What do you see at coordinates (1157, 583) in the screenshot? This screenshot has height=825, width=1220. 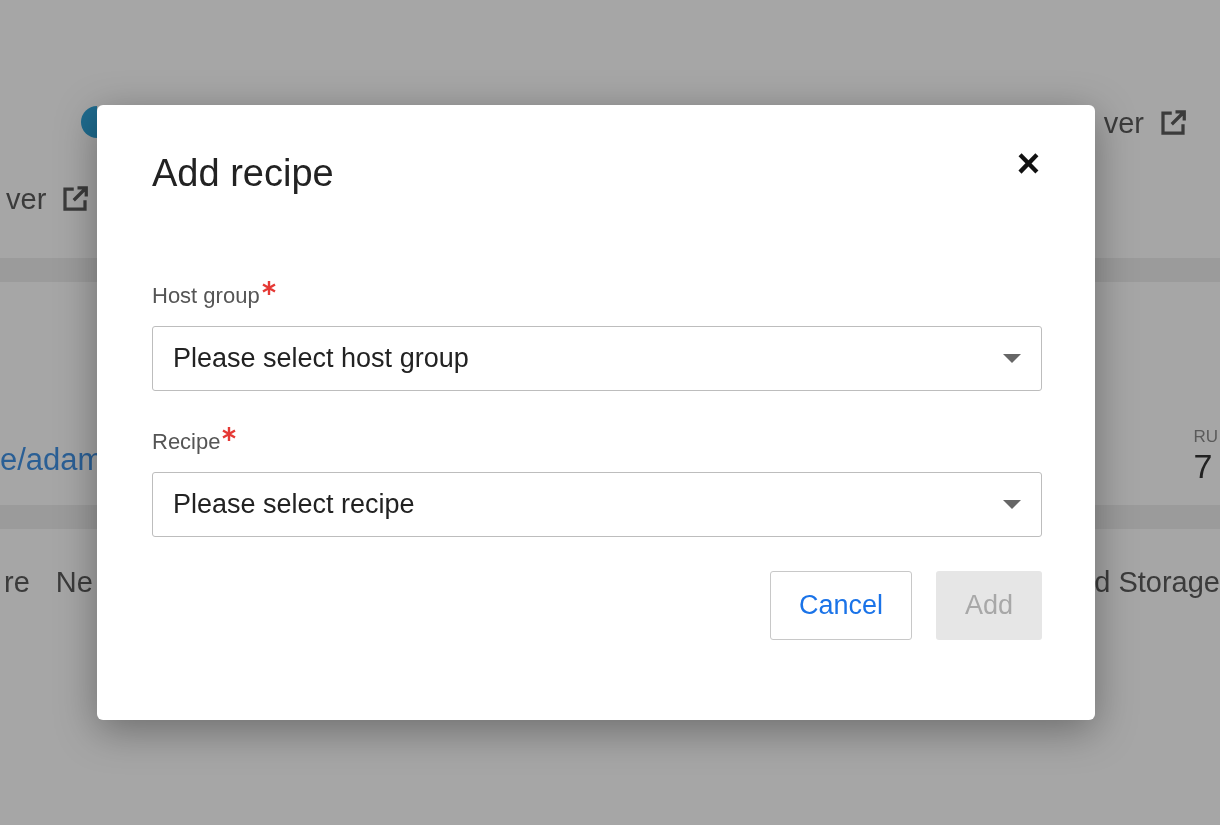 I see `tab: d Storage` at bounding box center [1157, 583].